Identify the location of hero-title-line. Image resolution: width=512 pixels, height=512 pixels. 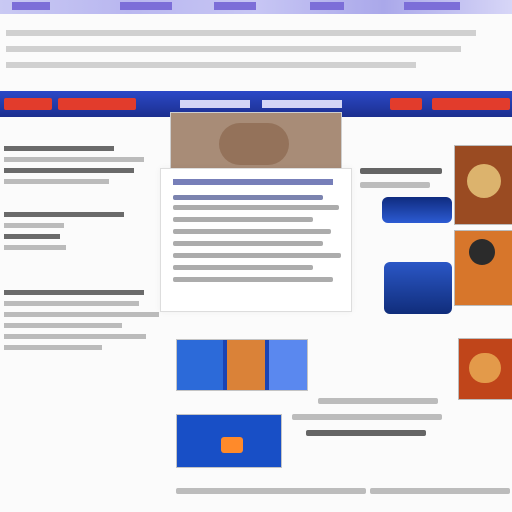
(253, 182).